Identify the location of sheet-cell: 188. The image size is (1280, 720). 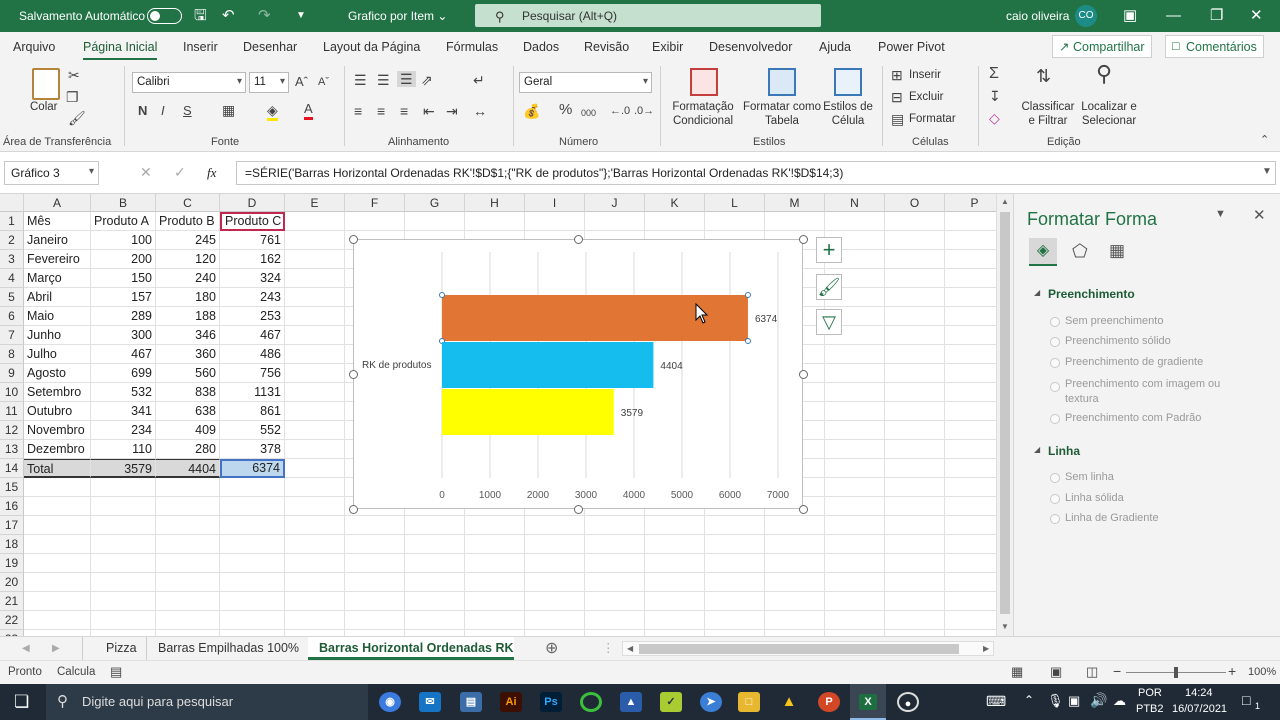
(188, 316).